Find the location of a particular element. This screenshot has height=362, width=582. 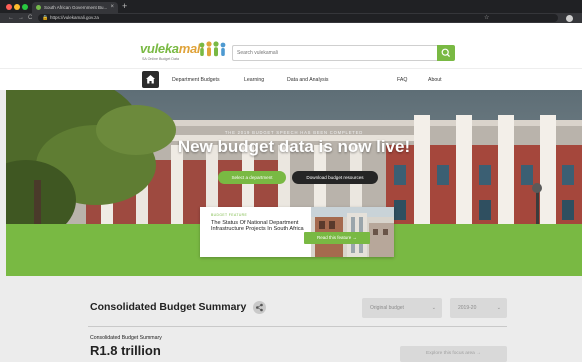

explore-focus-area-button: Explore this focus area → is located at coordinates (453, 354).